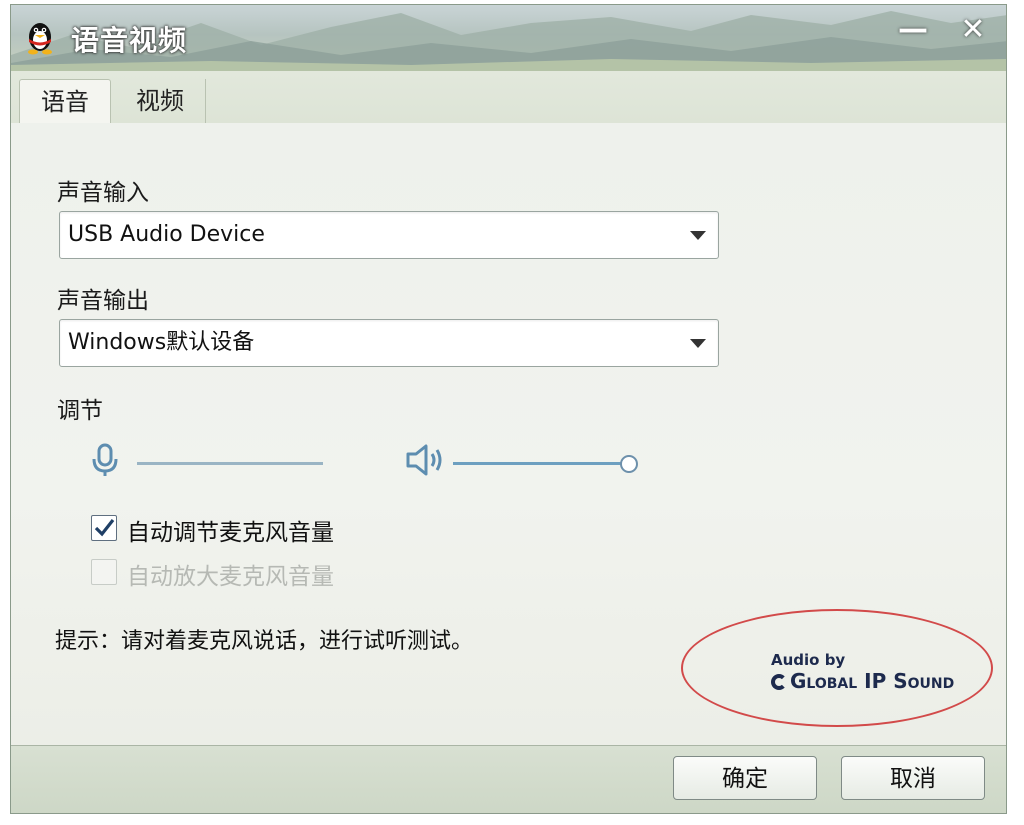 This screenshot has width=1024, height=825. What do you see at coordinates (230, 577) in the screenshot?
I see `auto-amplify-mic-label: 自动放大麦克风音量` at bounding box center [230, 577].